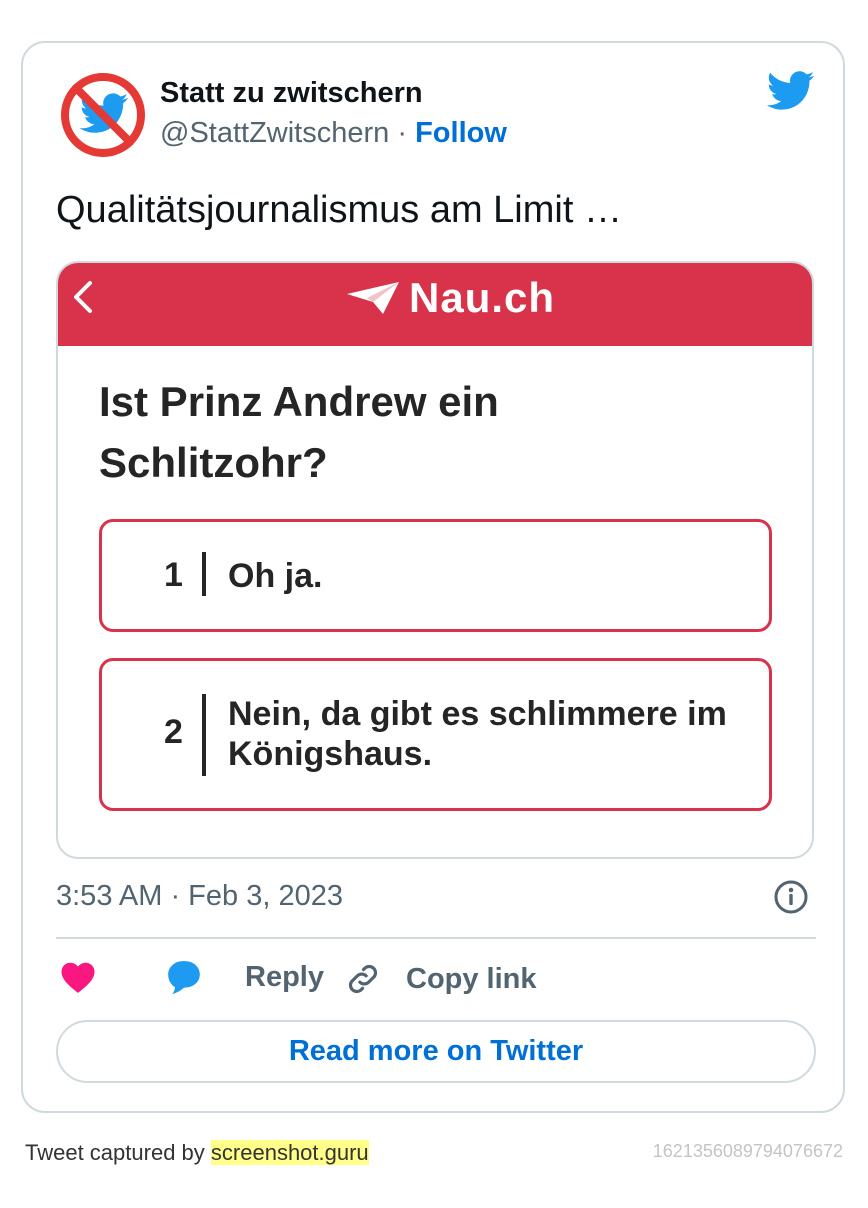  What do you see at coordinates (284, 976) in the screenshot?
I see `reply-label: Reply` at bounding box center [284, 976].